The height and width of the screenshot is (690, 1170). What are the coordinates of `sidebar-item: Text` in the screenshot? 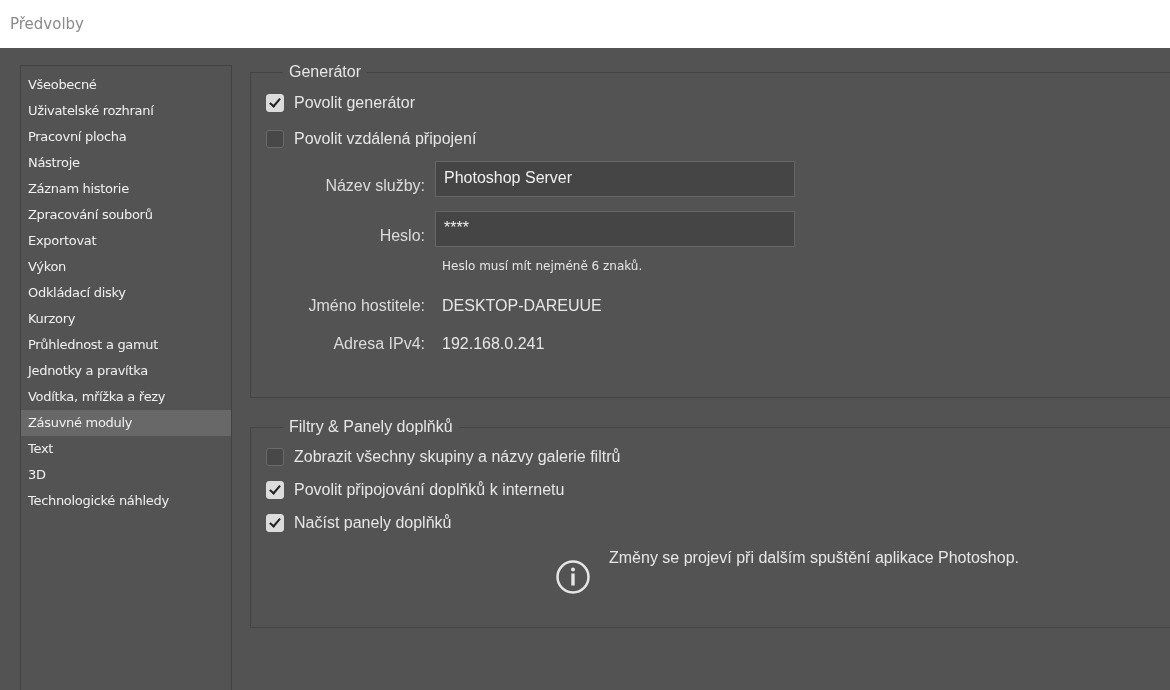 It's located at (126, 449).